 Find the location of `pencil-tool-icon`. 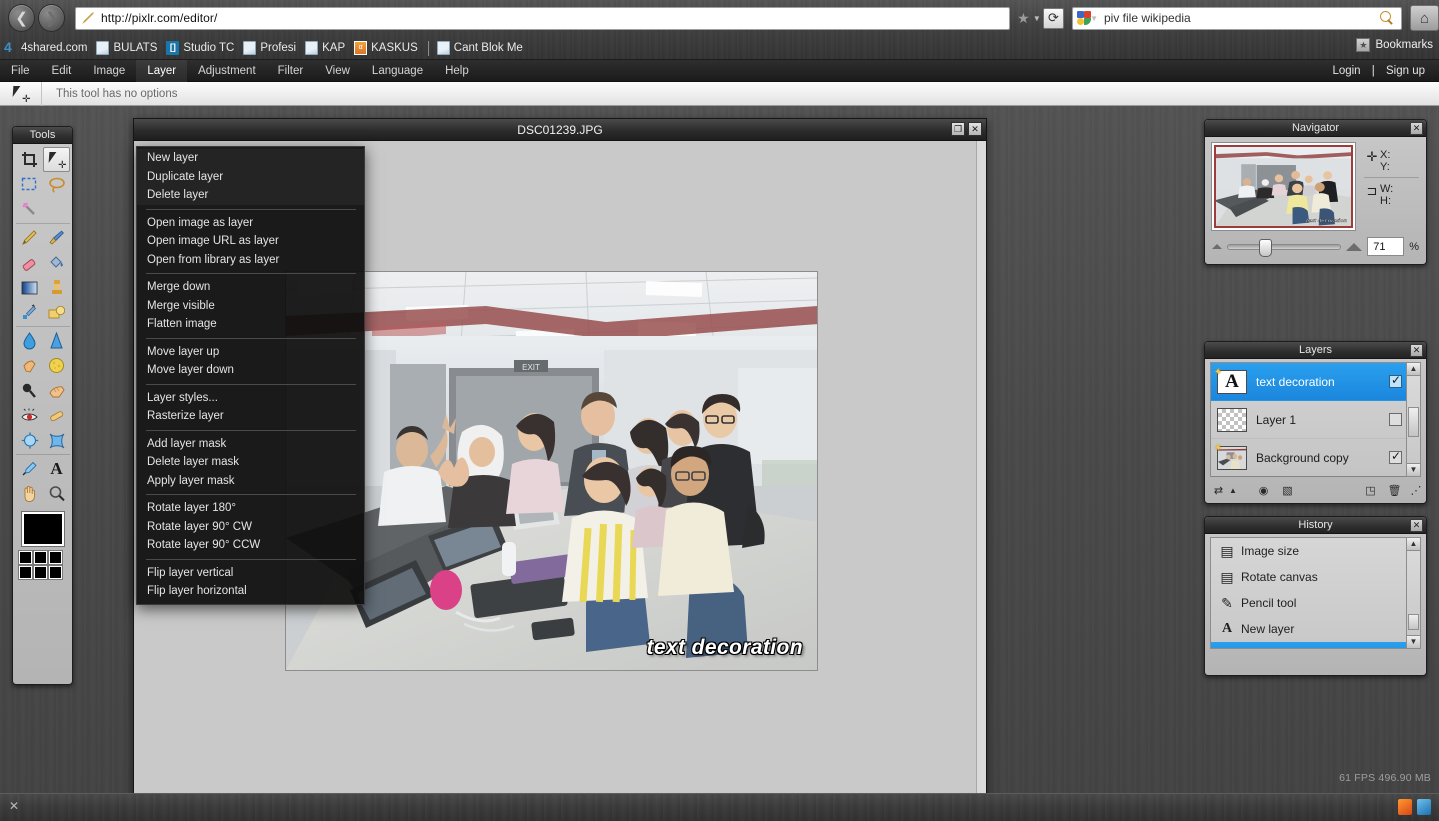

pencil-tool-icon is located at coordinates (29, 237).